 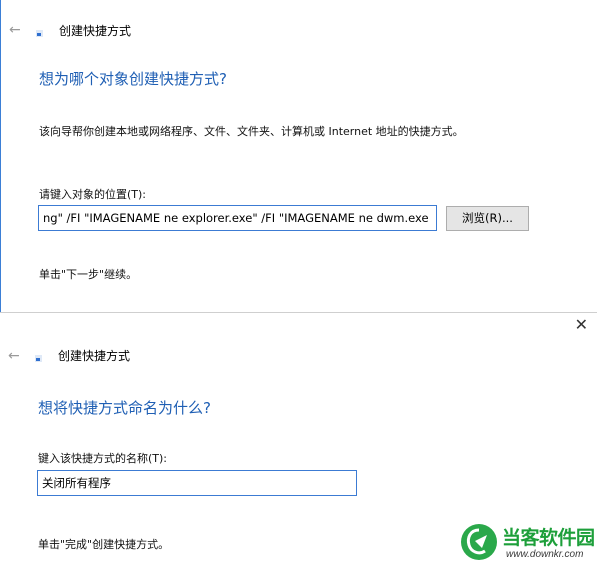 I want to click on location-label: 请键入对象的位置(T):, so click(x=93, y=194).